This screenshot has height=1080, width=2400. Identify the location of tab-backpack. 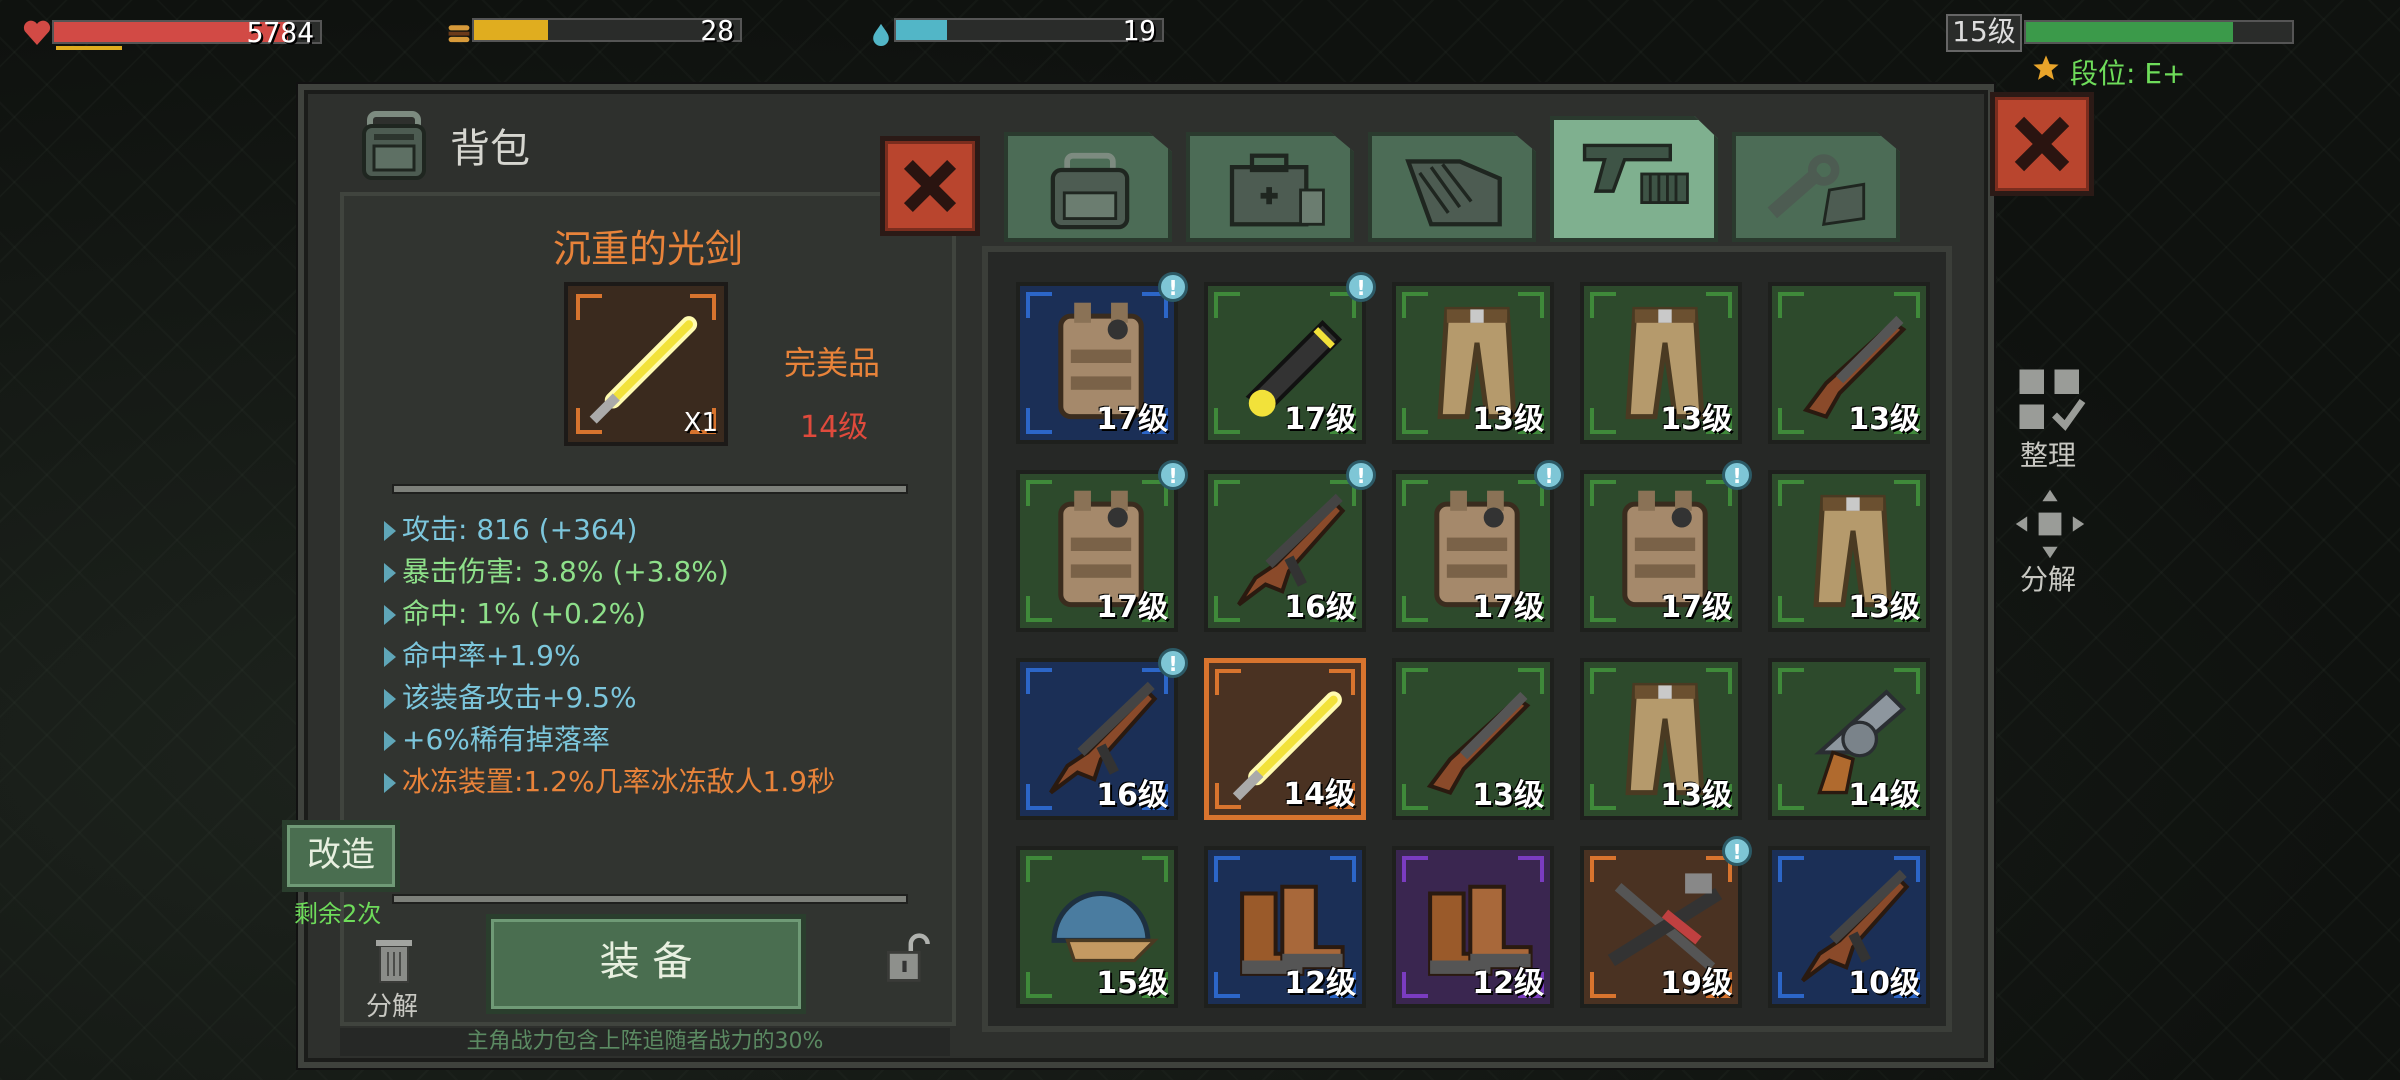
(1088, 187).